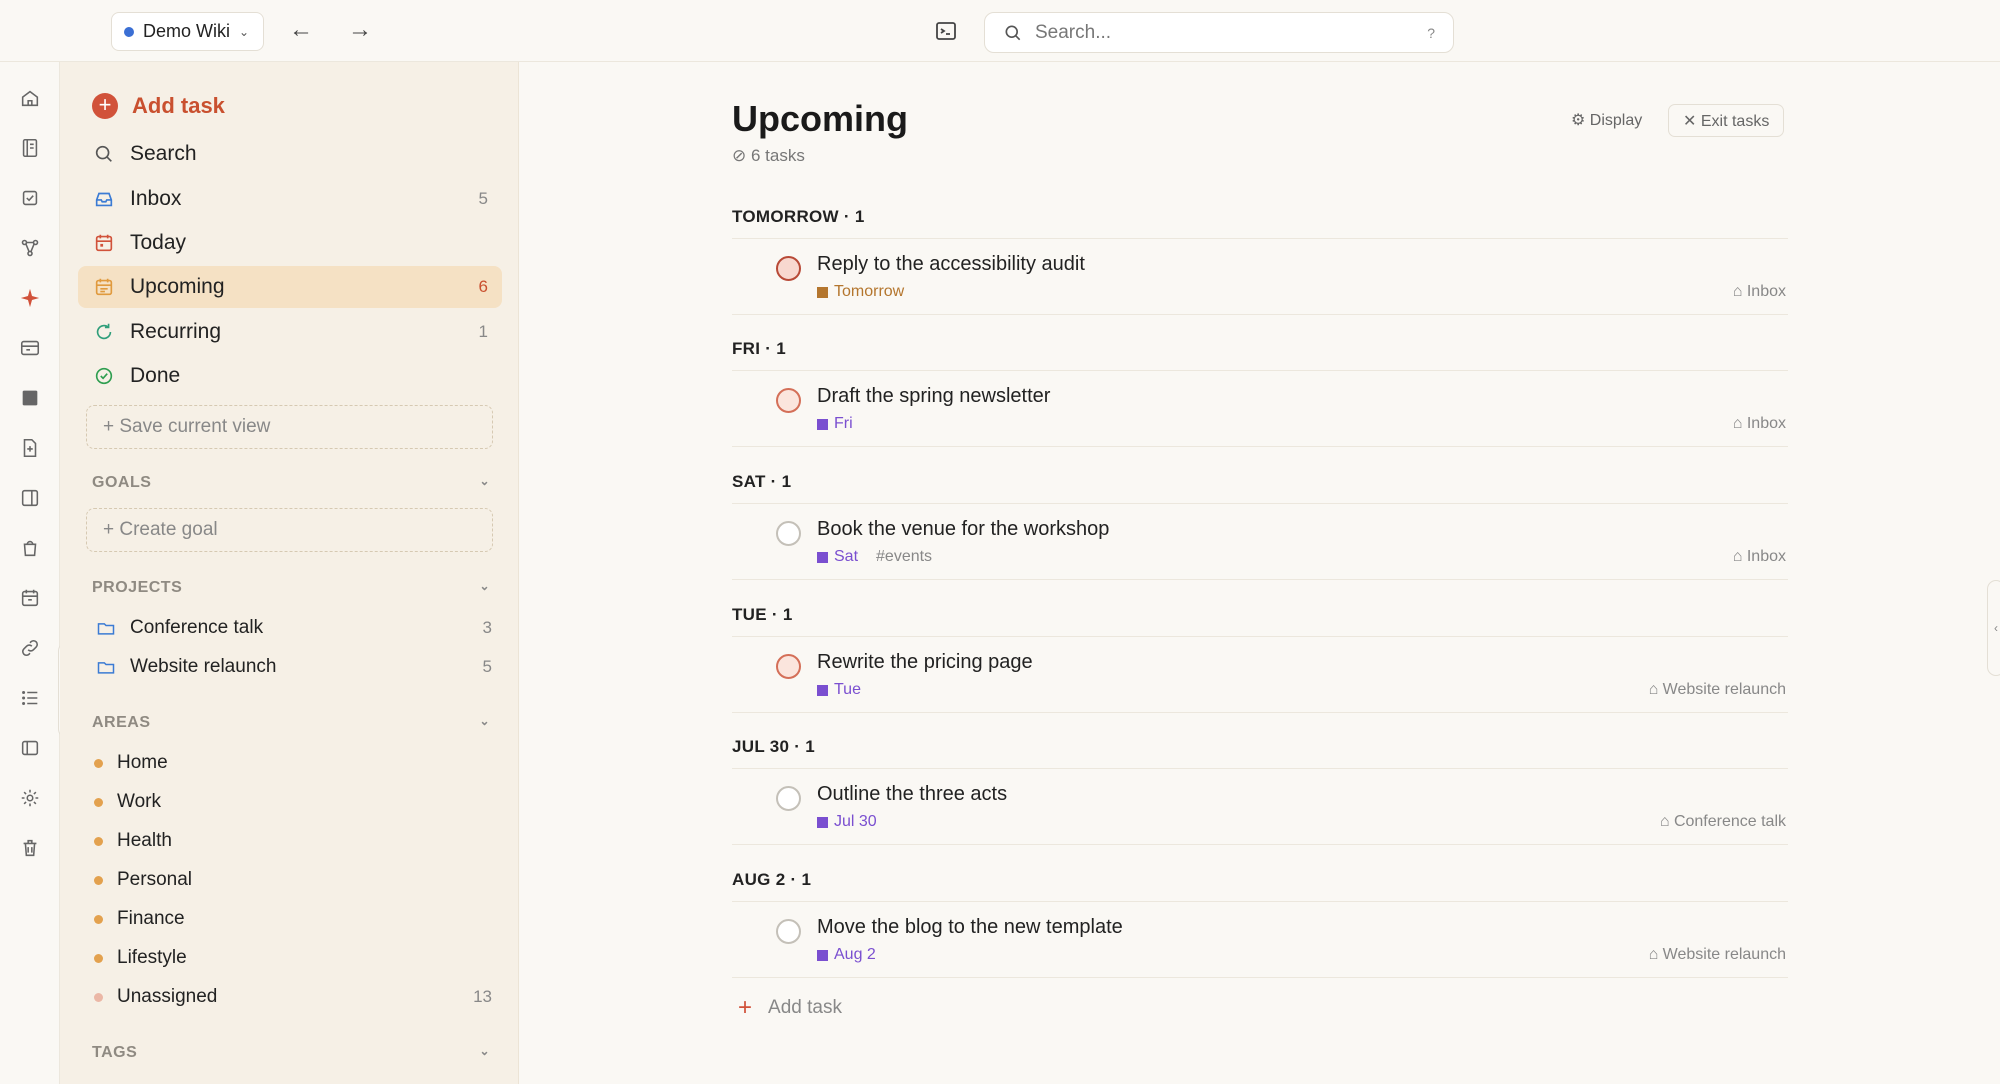  What do you see at coordinates (292, 723) in the screenshot?
I see `areas-section-header: AREAS ⌄` at bounding box center [292, 723].